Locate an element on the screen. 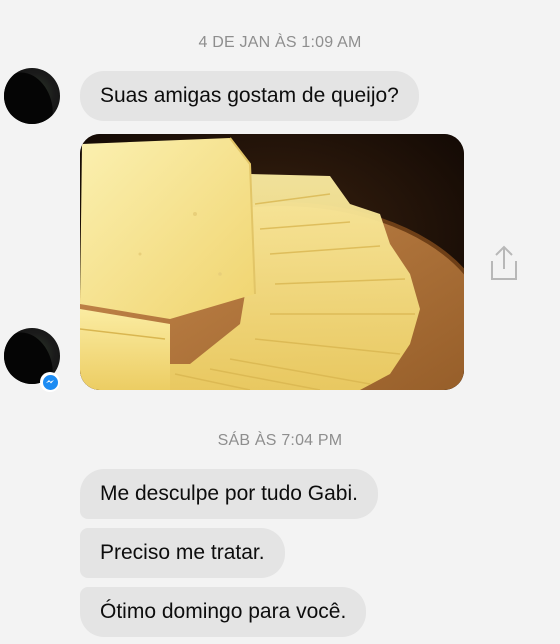 This screenshot has height=644, width=560. message-bubble: Ótimo domingo para você. is located at coordinates (223, 612).